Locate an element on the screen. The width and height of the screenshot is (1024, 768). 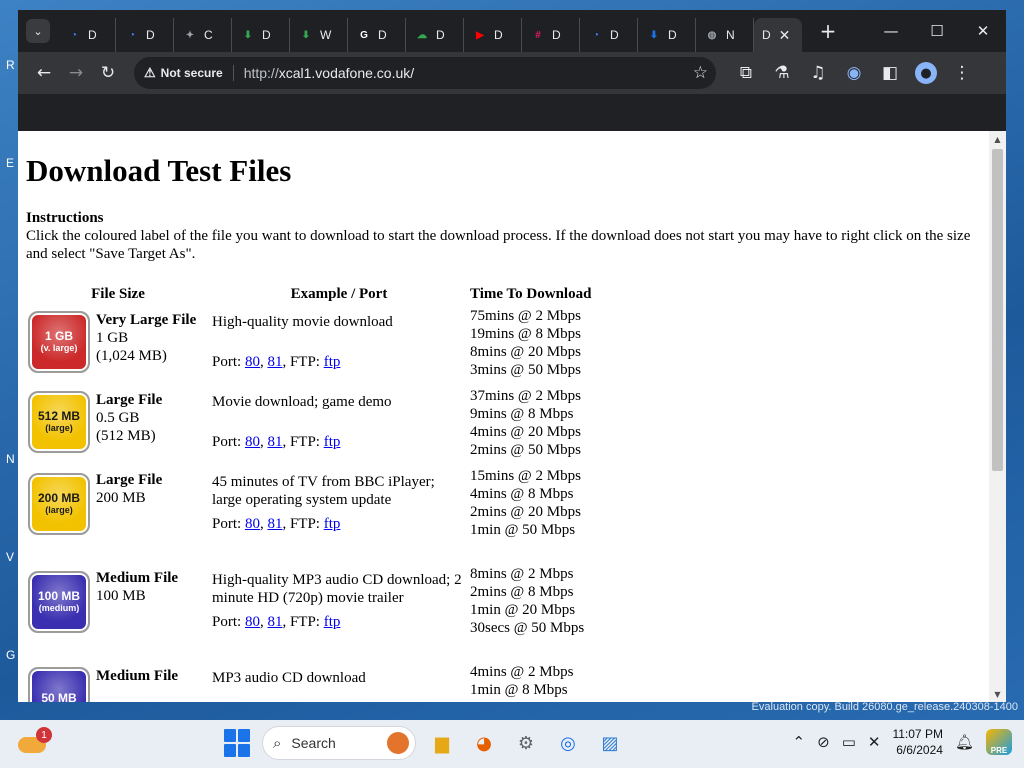
taskbar-search: ⌕ Search is located at coordinates (339, 743).